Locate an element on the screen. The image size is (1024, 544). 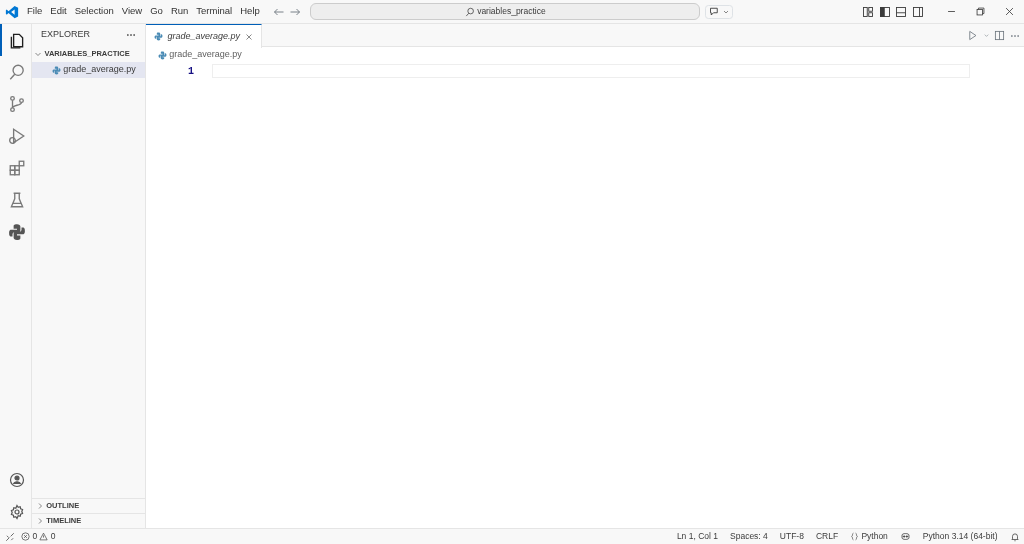
warning-icon is located at coordinates (44, 536).